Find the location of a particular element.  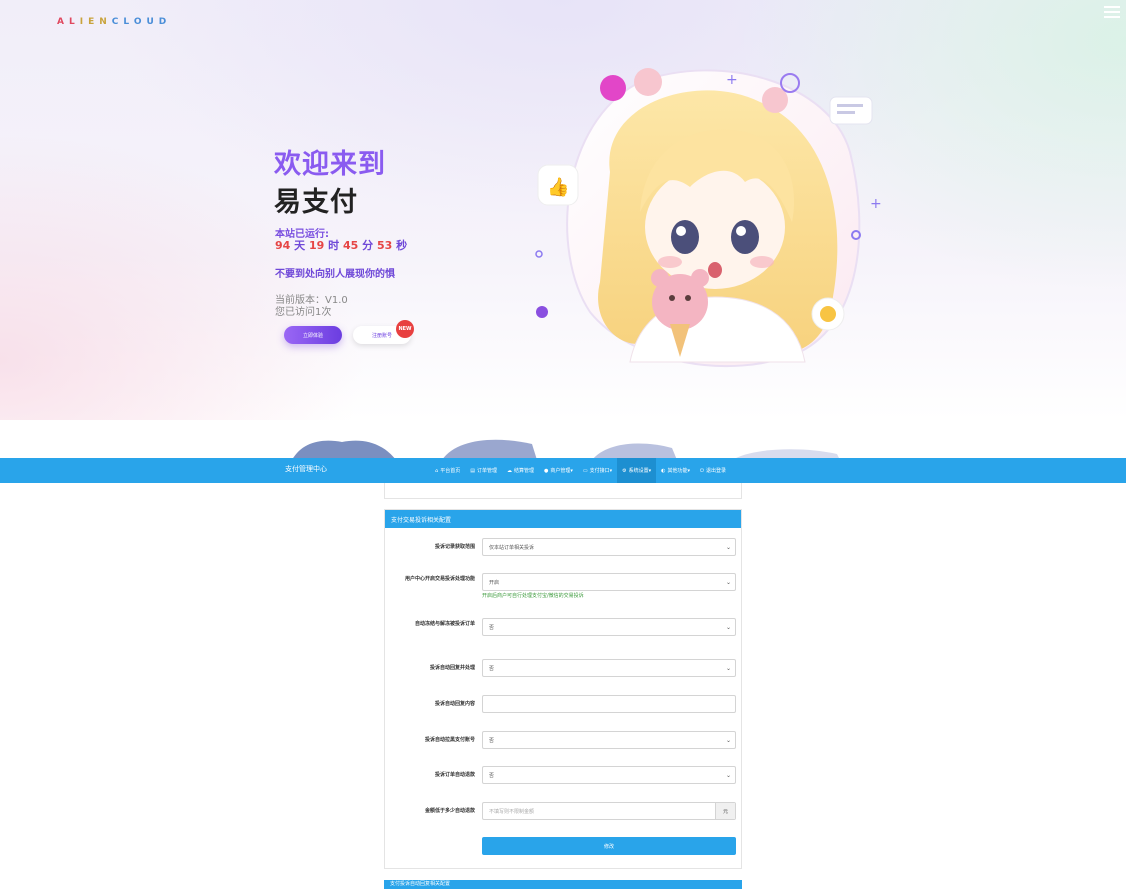

power-icon: ⏻ is located at coordinates (702, 470).